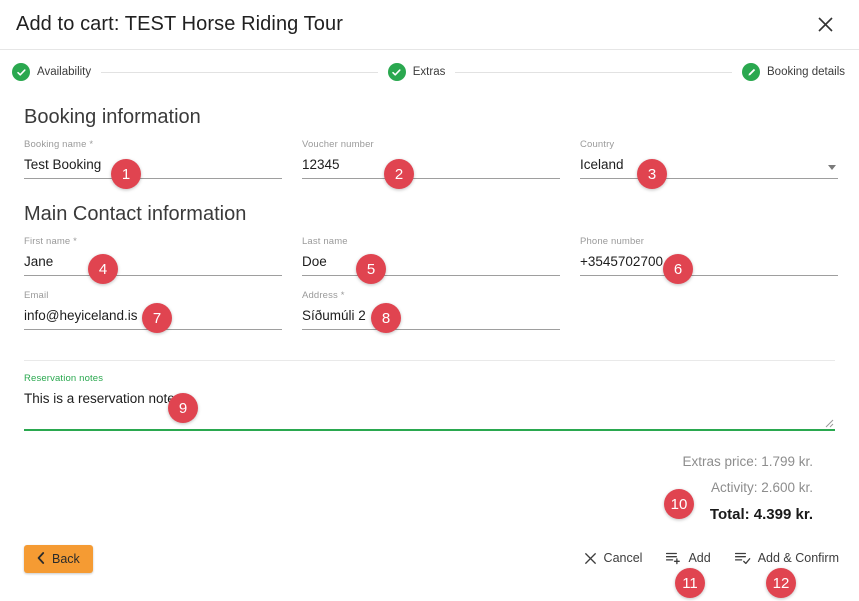 The width and height of the screenshot is (859, 601). I want to click on country-select: Country Iceland, so click(709, 158).